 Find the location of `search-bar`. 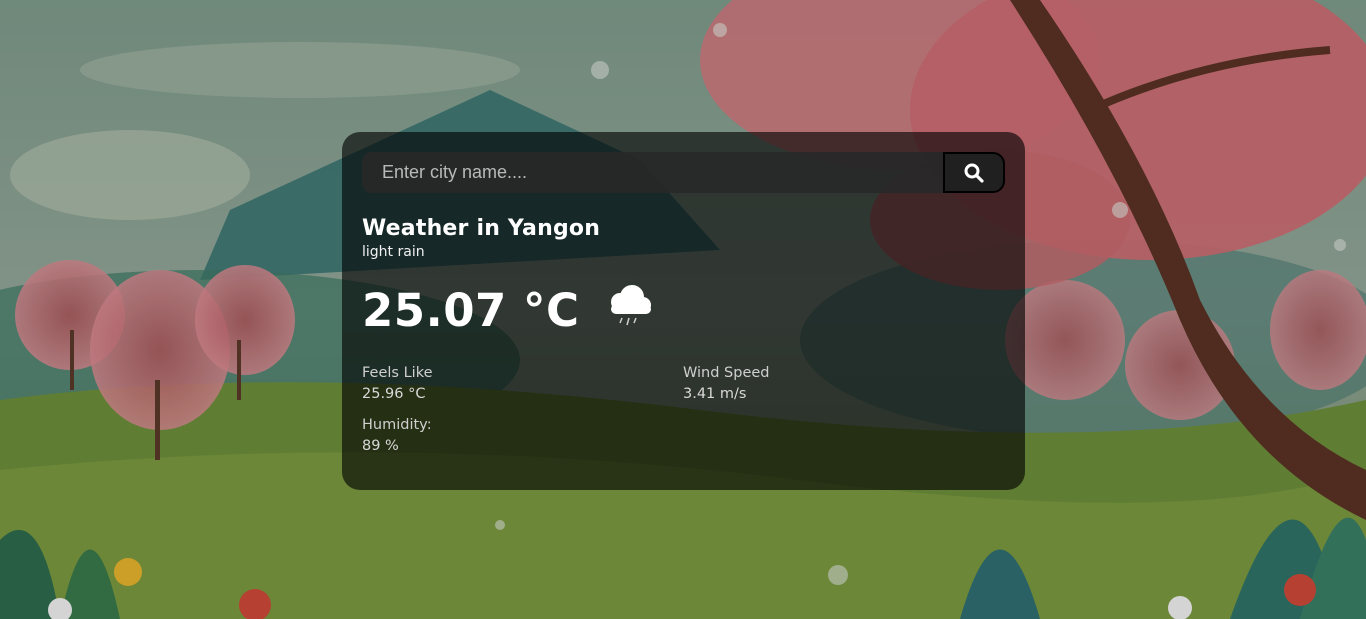

search-bar is located at coordinates (683, 172).